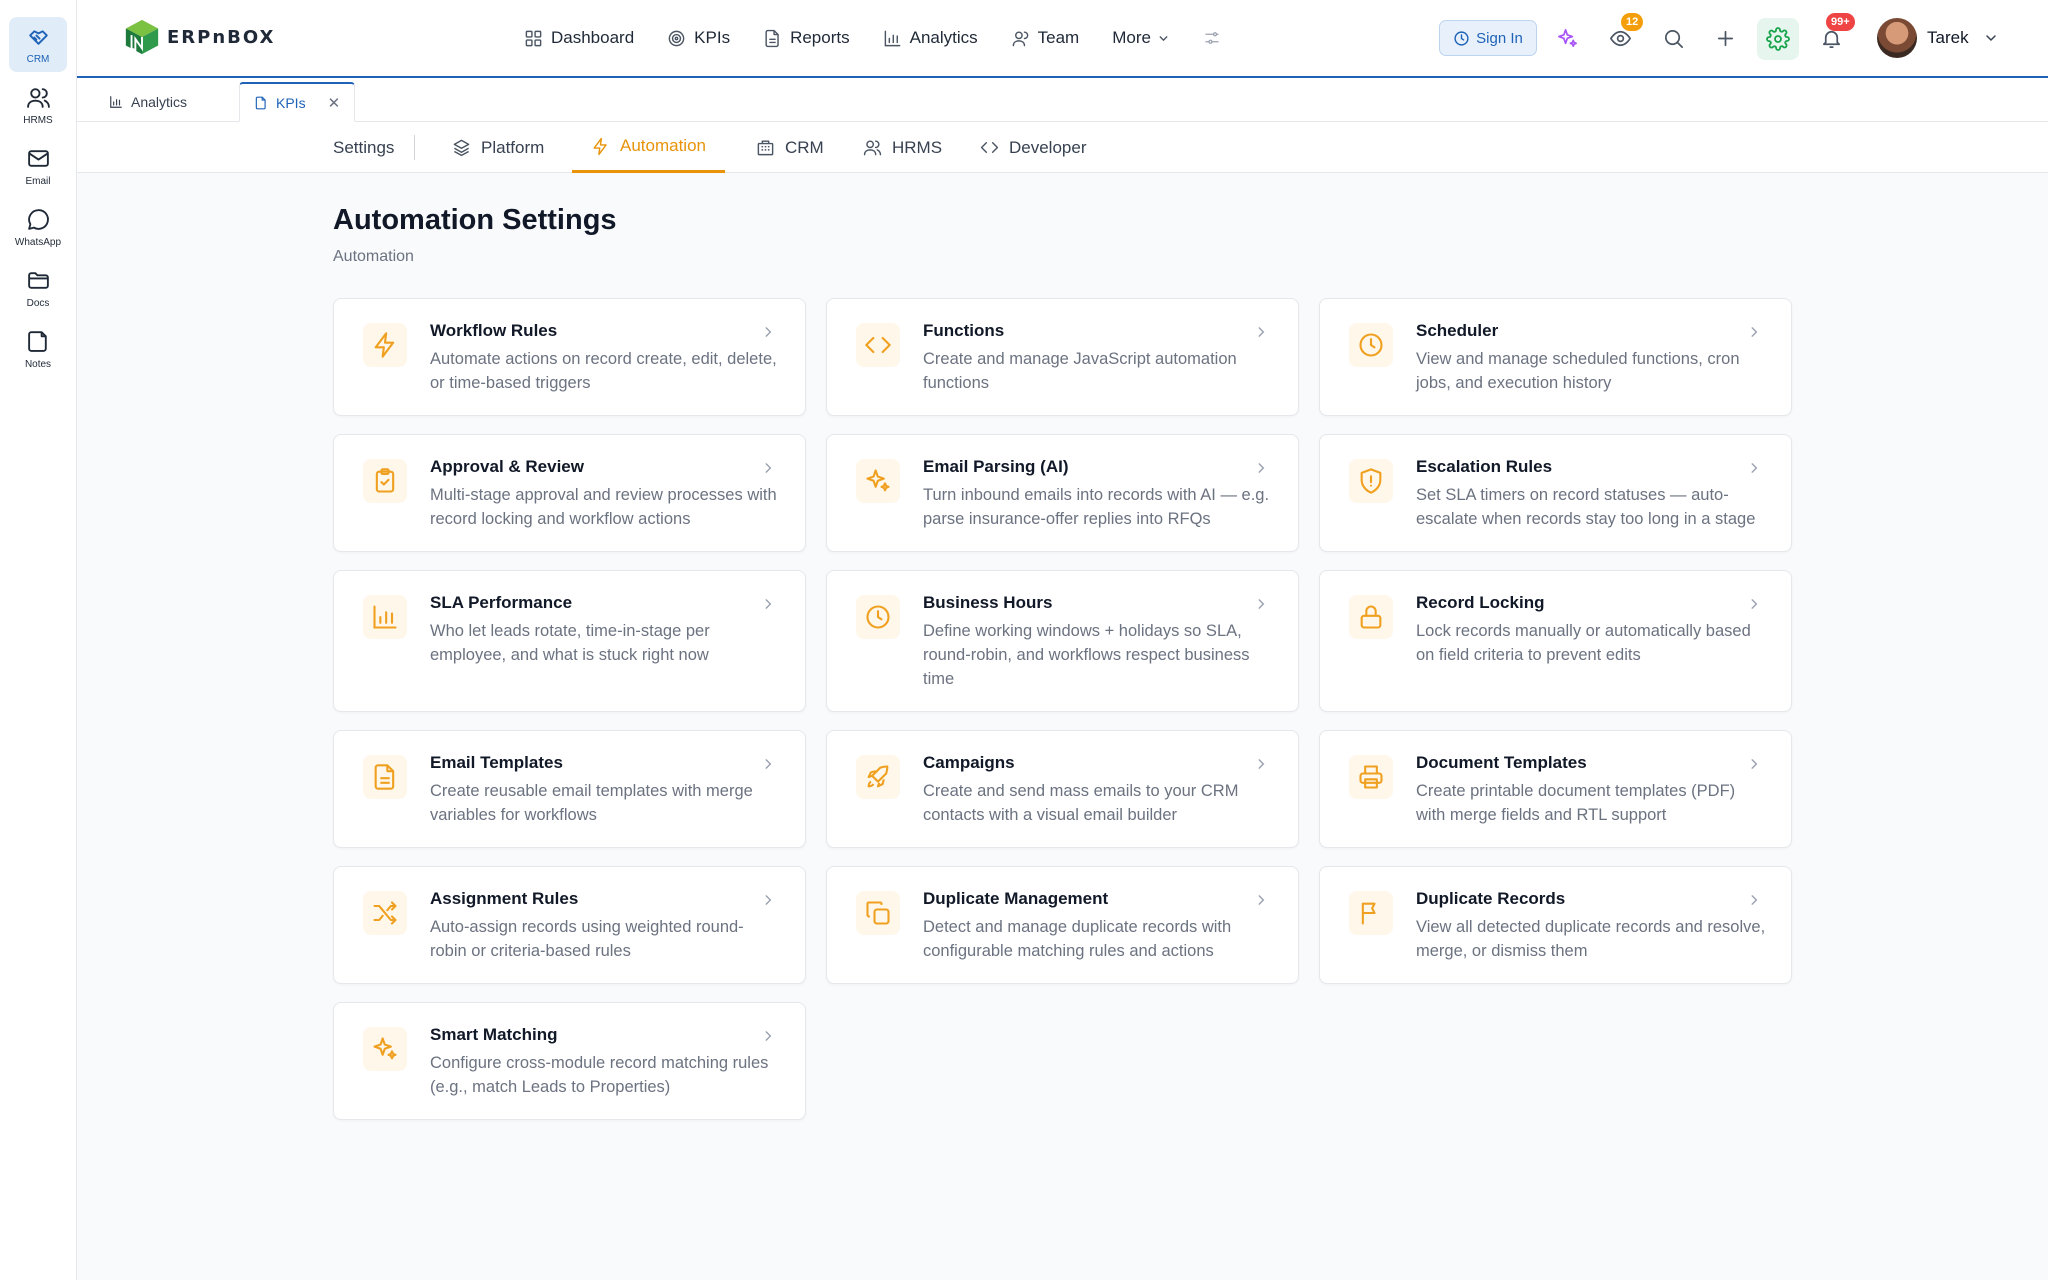 The height and width of the screenshot is (1280, 2048). What do you see at coordinates (1461, 38) in the screenshot?
I see `clock-icon` at bounding box center [1461, 38].